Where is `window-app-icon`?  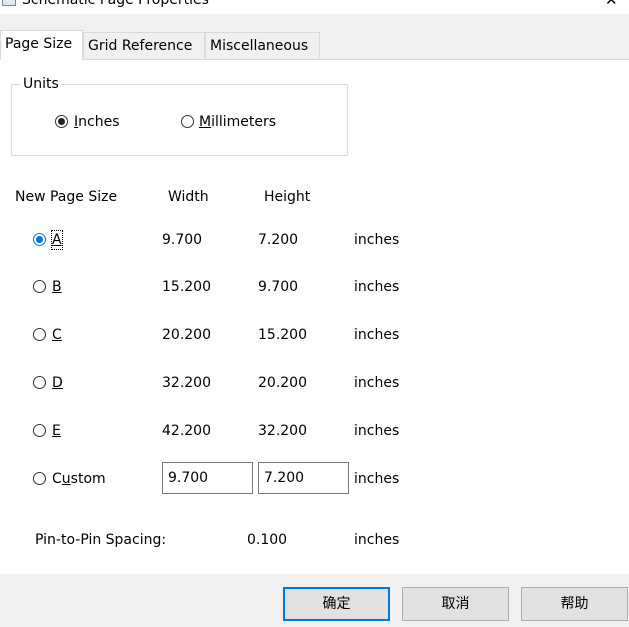
window-app-icon is located at coordinates (9, 3).